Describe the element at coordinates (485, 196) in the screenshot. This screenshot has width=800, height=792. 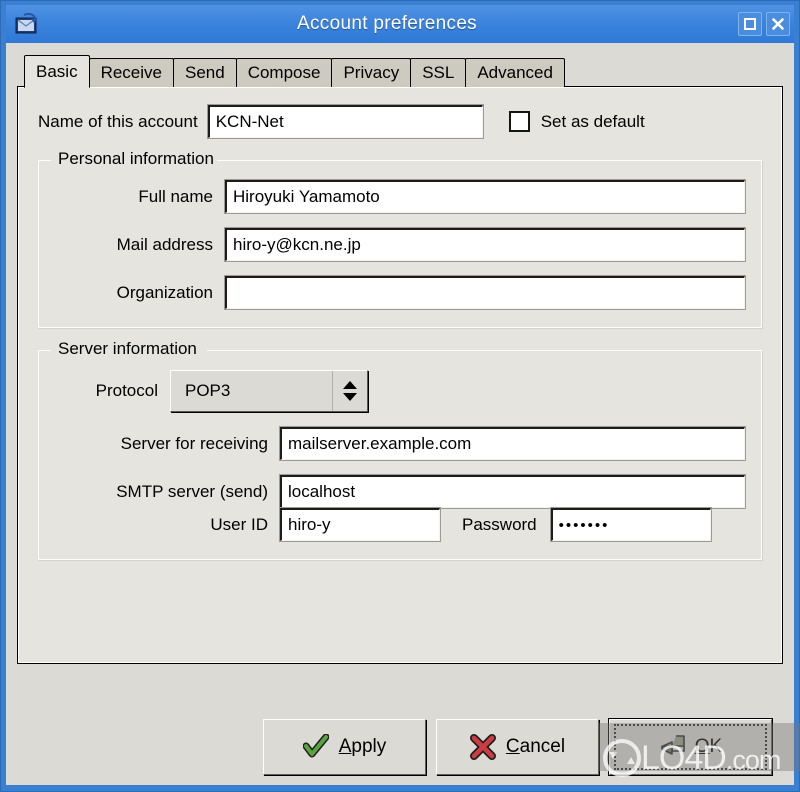
I see `full-name-input: Hiroyuki Yamamoto` at that location.